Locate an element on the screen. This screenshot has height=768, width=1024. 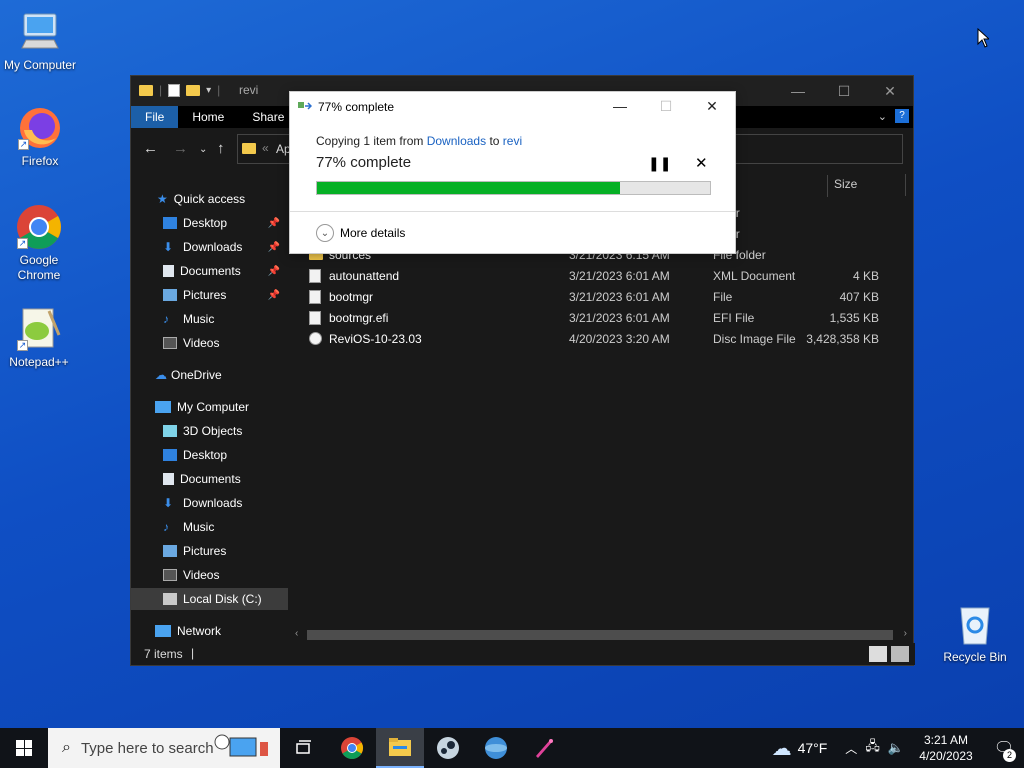
expand-ribbon-icon: ⌄ is located at coordinates (882, 116).